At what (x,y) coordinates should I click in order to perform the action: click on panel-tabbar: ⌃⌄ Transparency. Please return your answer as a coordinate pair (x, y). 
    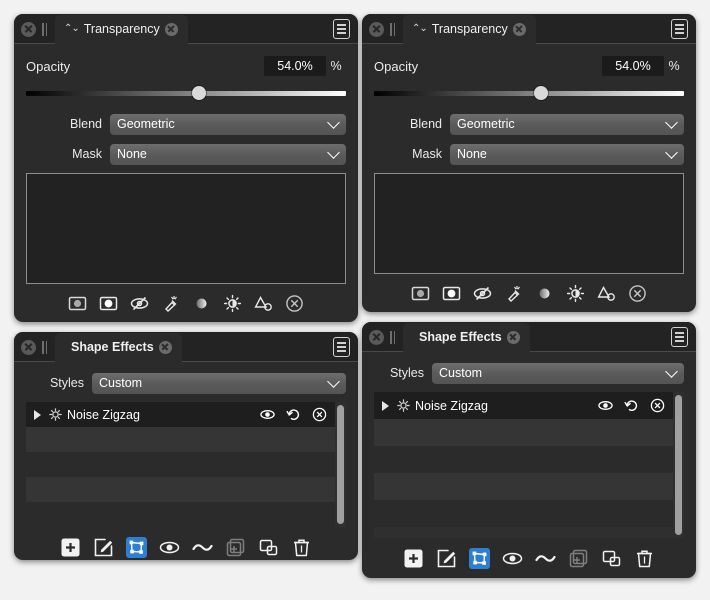
    Looking at the image, I should click on (186, 29).